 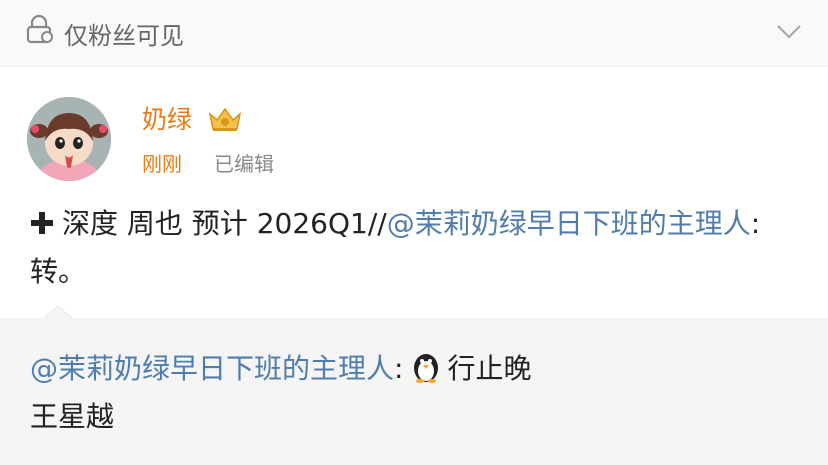 What do you see at coordinates (789, 31) in the screenshot?
I see `chevron-down-icon` at bounding box center [789, 31].